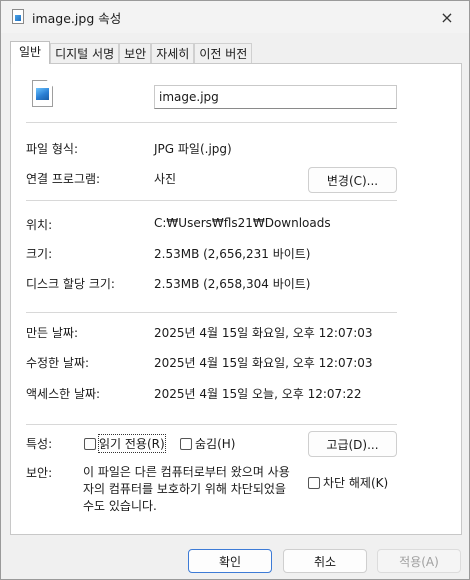  What do you see at coordinates (39, 254) in the screenshot?
I see `size-label: 크기:` at bounding box center [39, 254].